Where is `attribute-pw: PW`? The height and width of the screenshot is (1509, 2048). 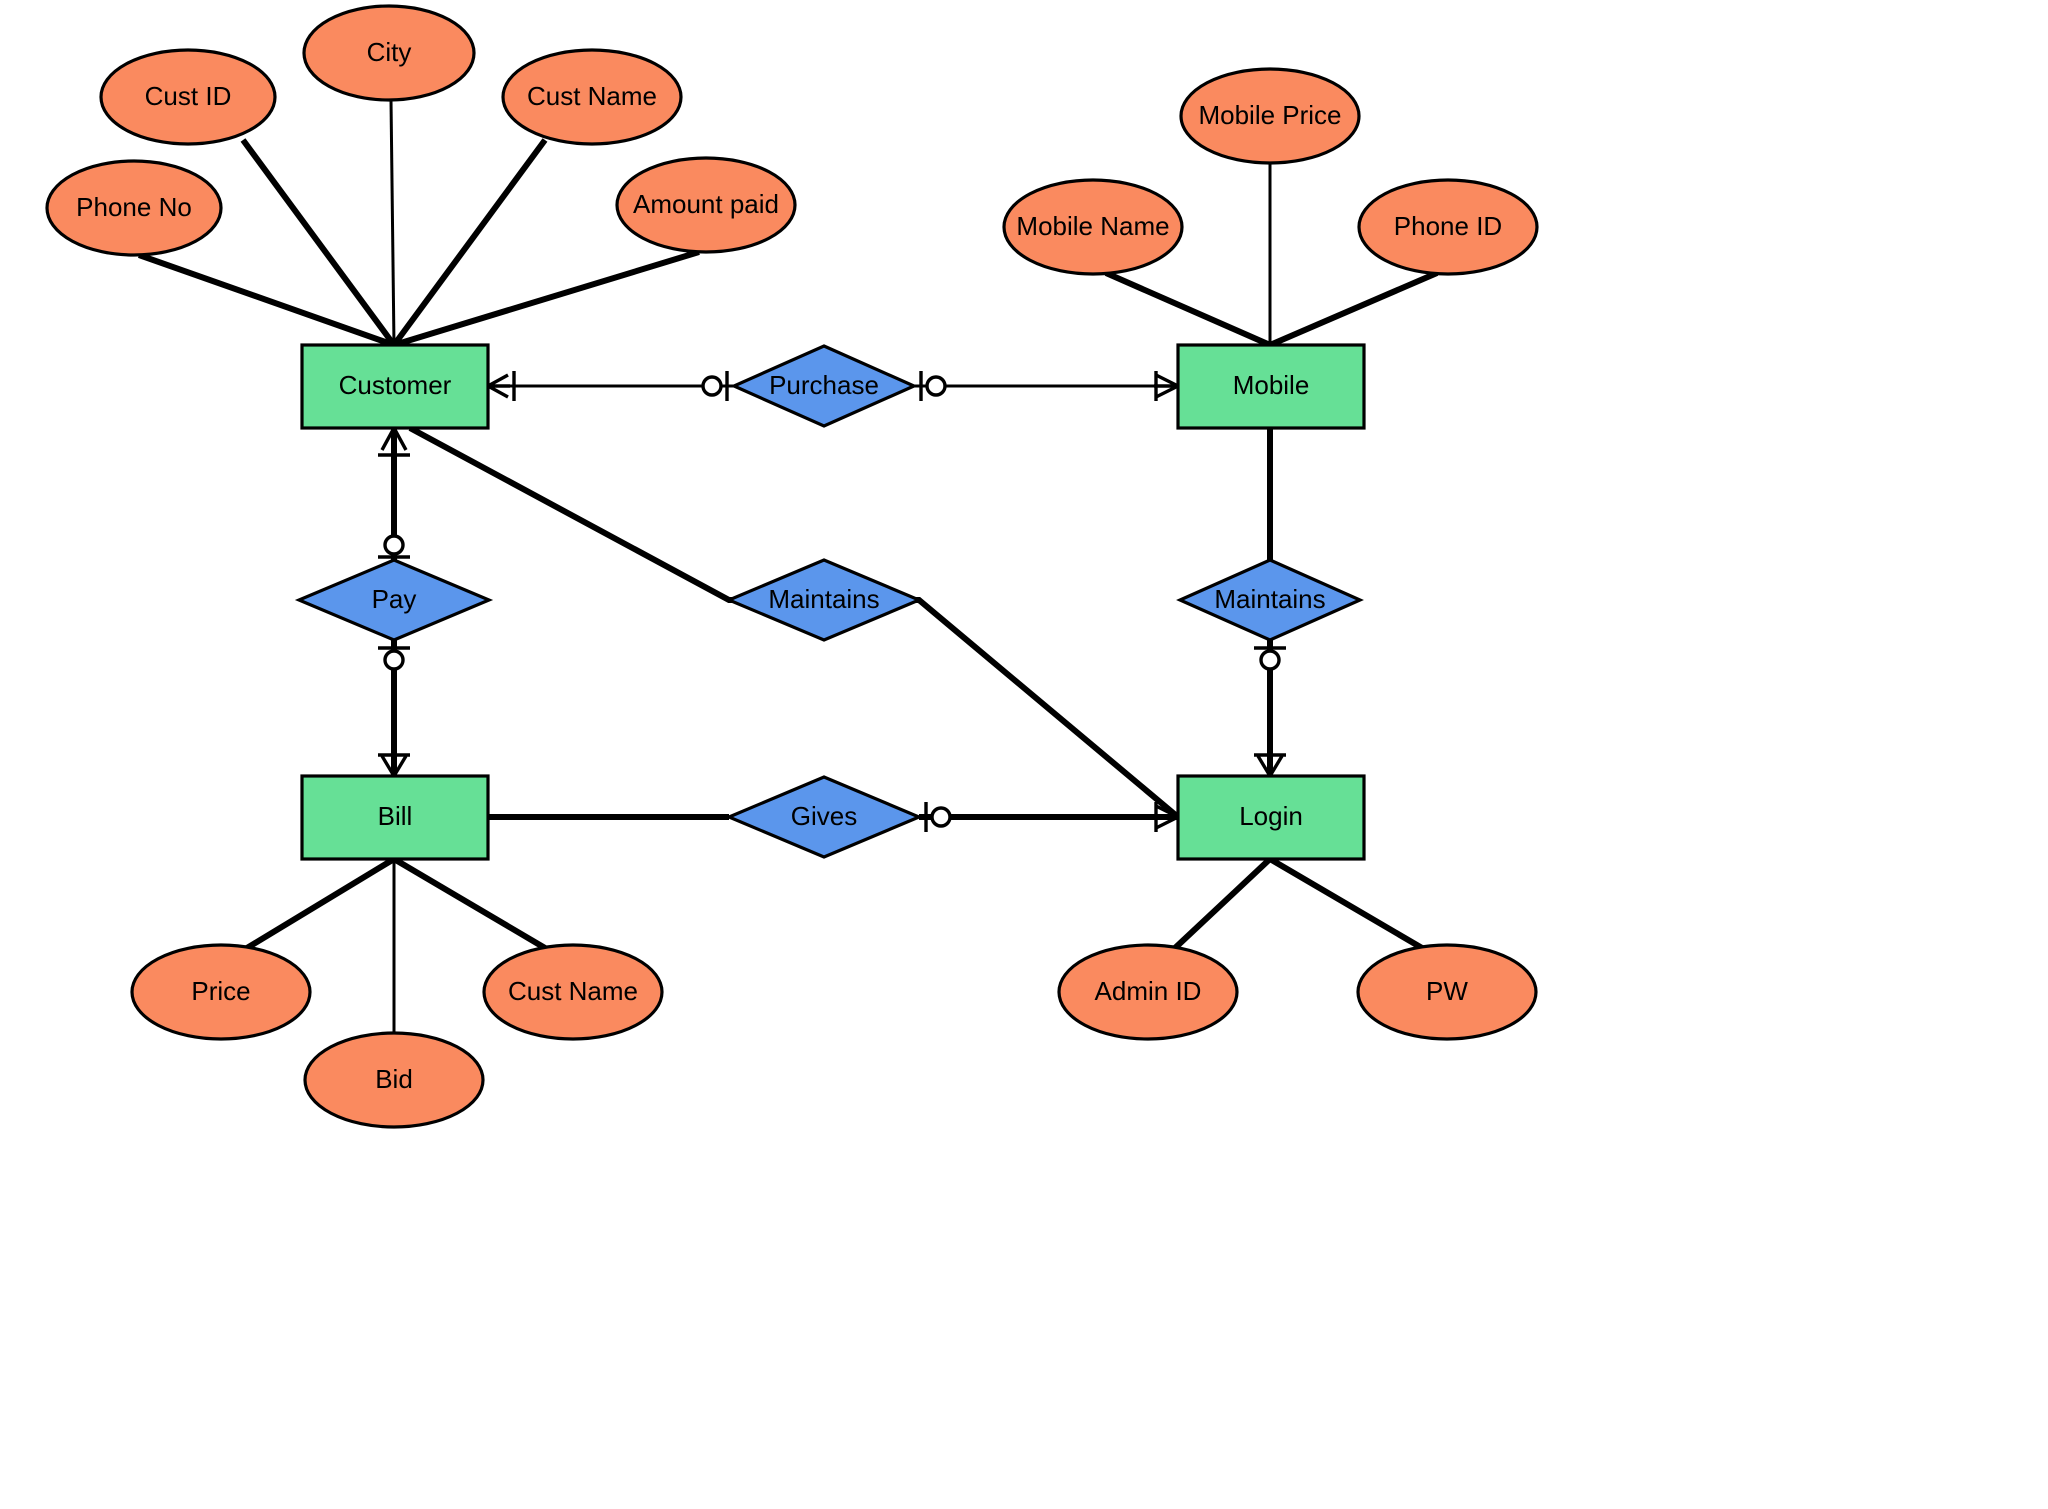 attribute-pw: PW is located at coordinates (1447, 992).